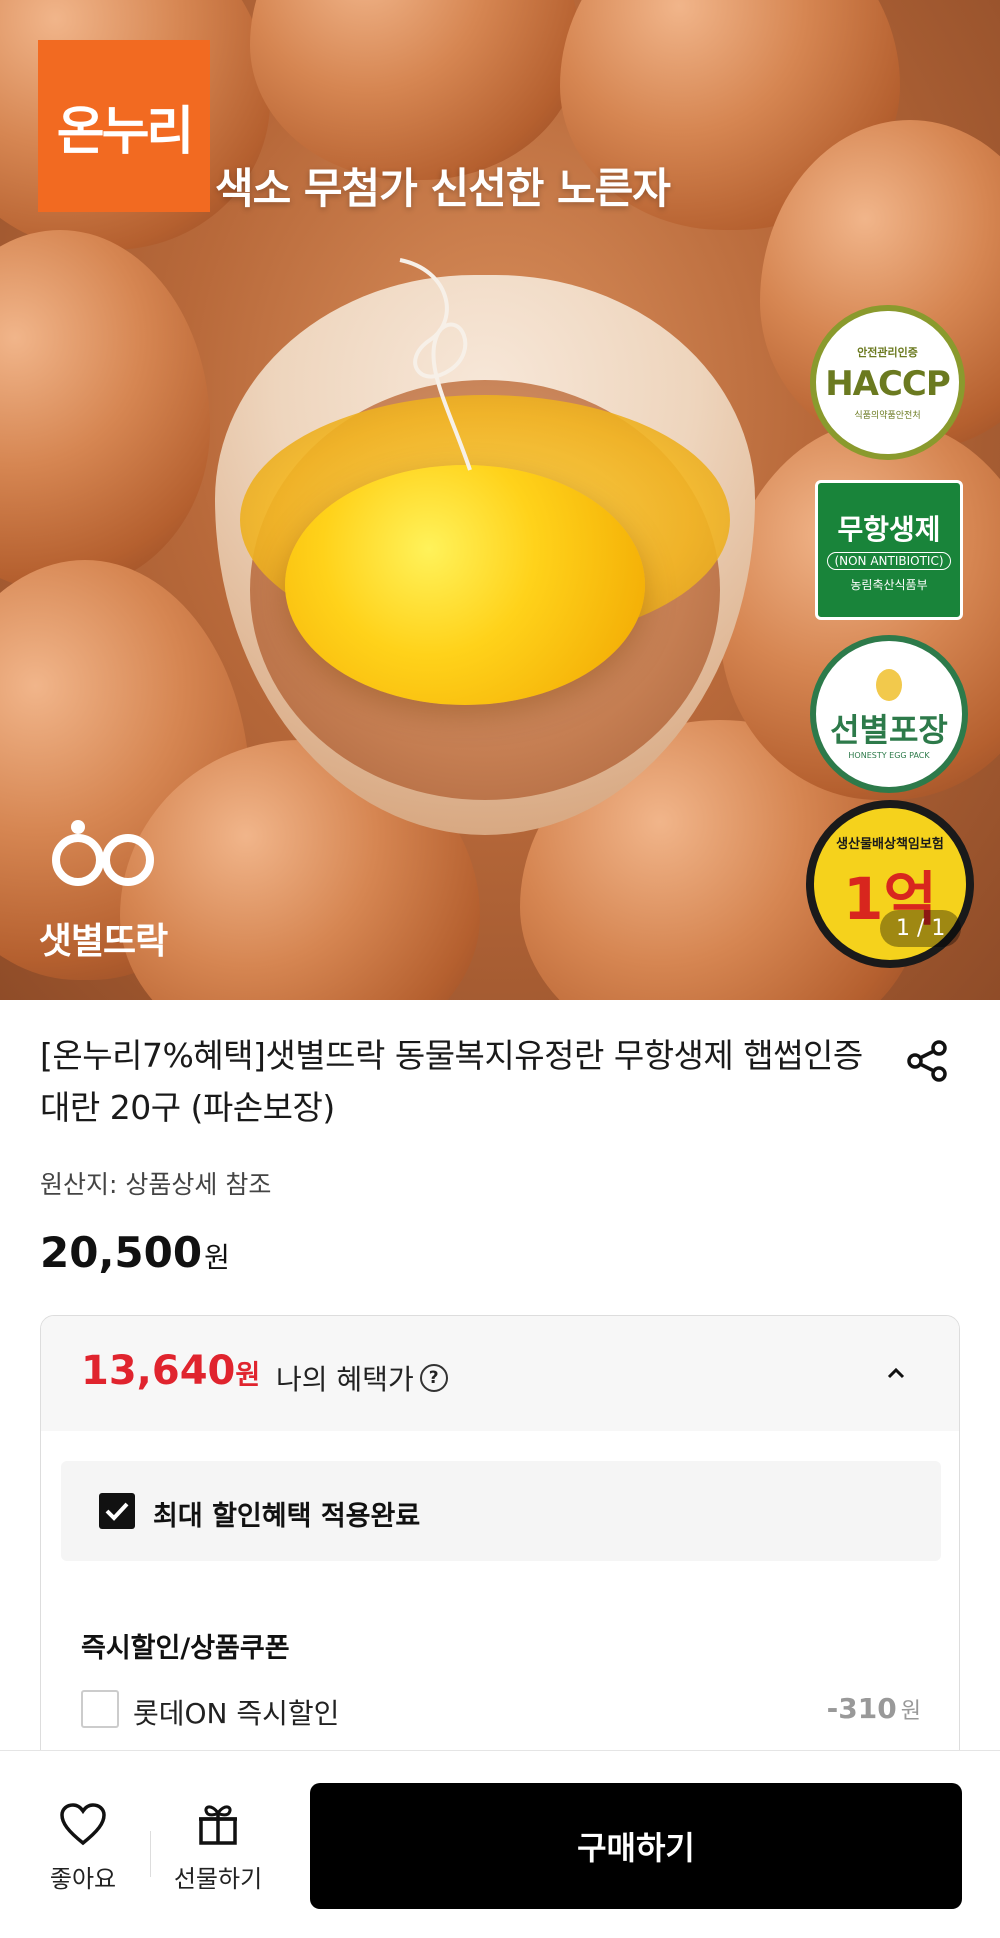  Describe the element at coordinates (218, 1879) in the screenshot. I see `gift-label: 선물하기` at that location.